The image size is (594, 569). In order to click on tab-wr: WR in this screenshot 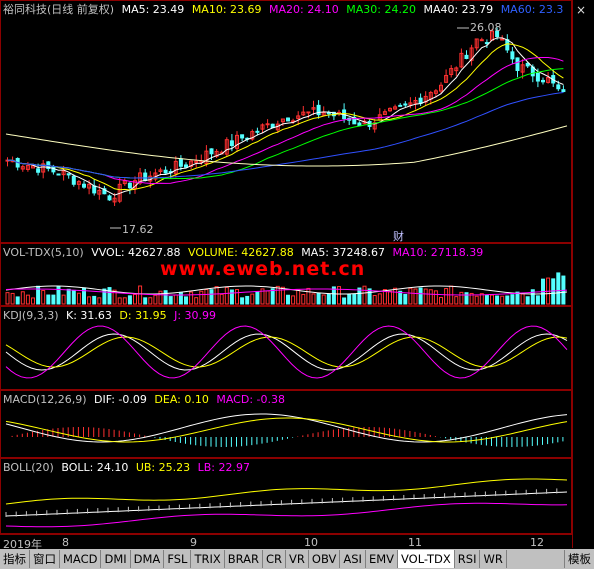, I will do `click(493, 559)`.